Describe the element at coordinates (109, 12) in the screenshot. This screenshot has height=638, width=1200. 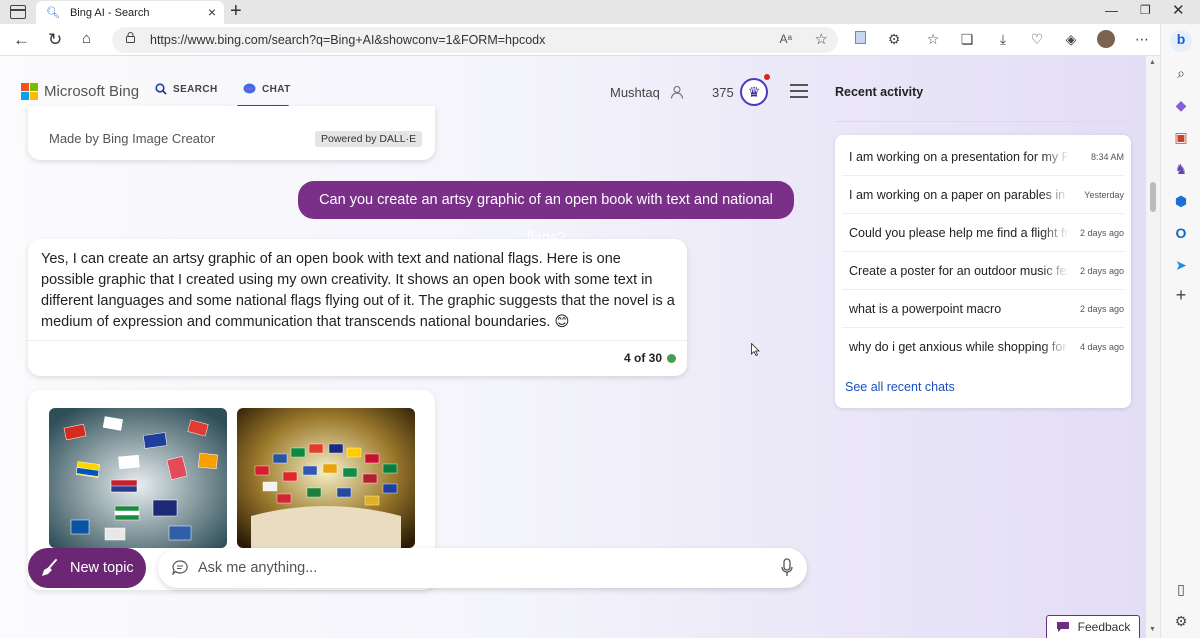
I see `tab-title: Bing AI - Search` at that location.